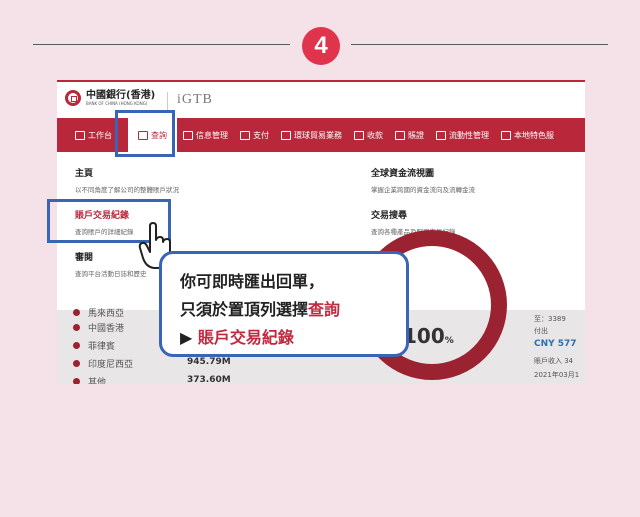 The width and height of the screenshot is (640, 517). I want to click on menu-item-home-desc: 以不同角度了解公司的整體賬戶狀況, so click(127, 190).